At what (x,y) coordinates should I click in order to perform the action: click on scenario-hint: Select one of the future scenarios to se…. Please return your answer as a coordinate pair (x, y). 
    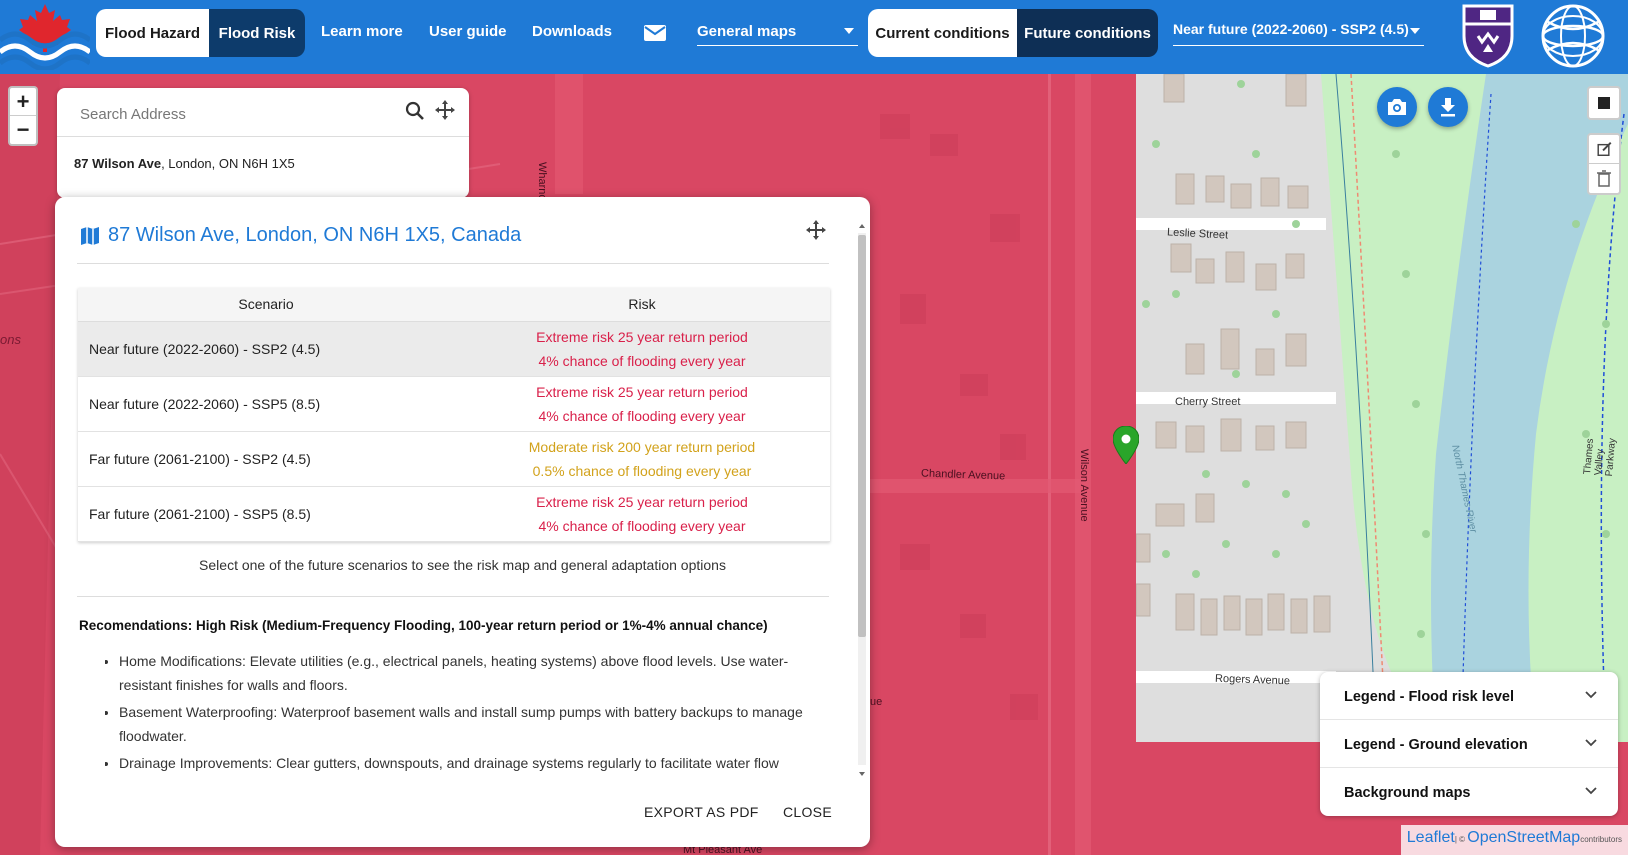
    Looking at the image, I should click on (462, 565).